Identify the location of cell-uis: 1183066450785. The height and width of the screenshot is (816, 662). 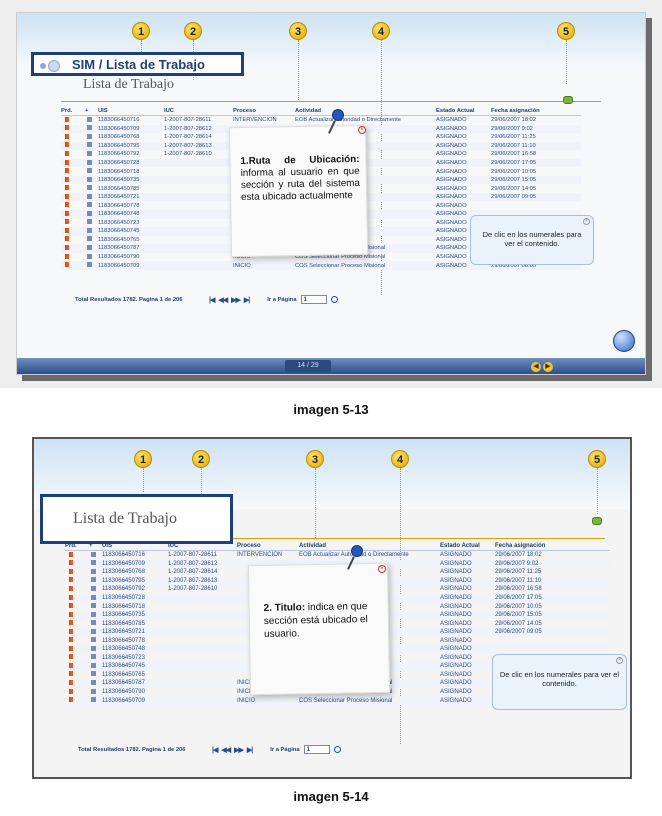
(119, 188).